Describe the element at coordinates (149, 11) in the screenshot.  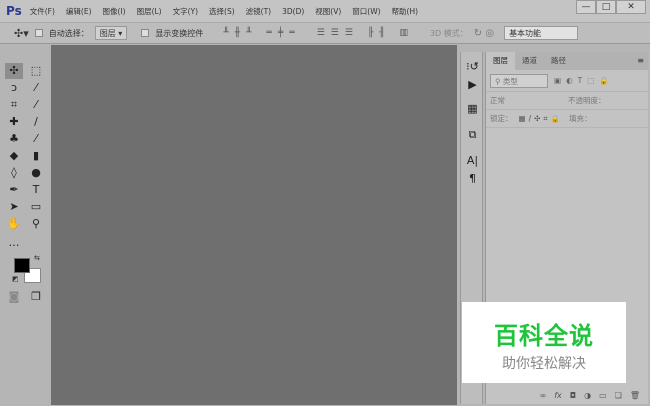
I see `menu-layer: 图层(L)` at that location.